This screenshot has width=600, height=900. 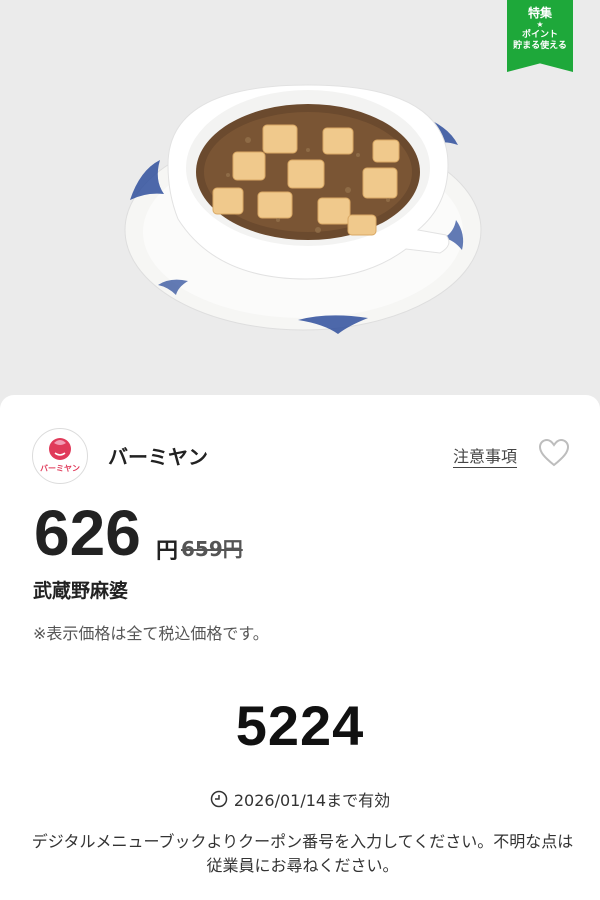 I want to click on price-unit: 円, so click(x=167, y=551).